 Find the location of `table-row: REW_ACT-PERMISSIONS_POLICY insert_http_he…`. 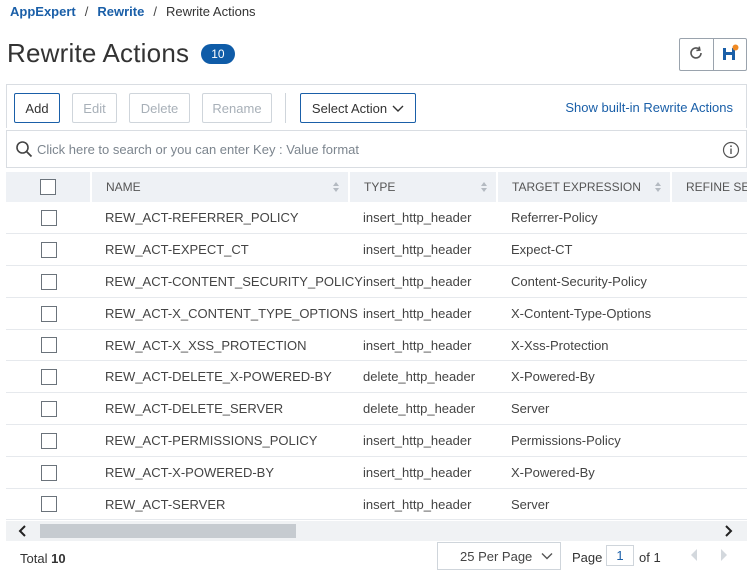

table-row: REW_ACT-PERMISSIONS_POLICY insert_http_he… is located at coordinates (376, 440).